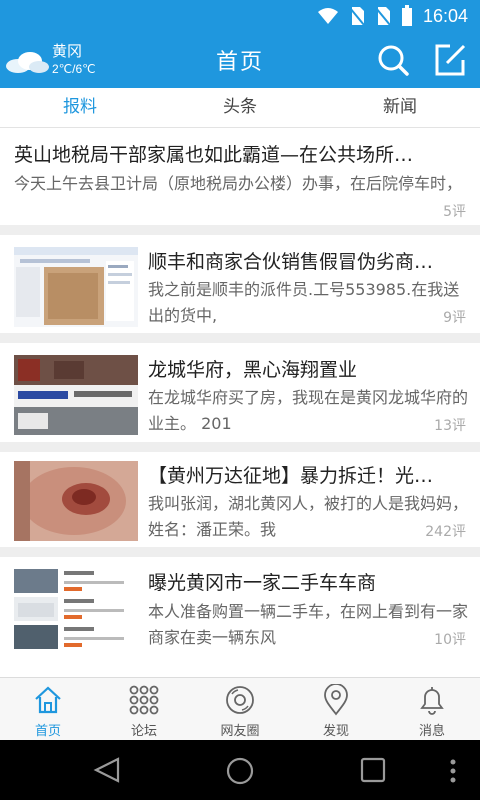 The image size is (480, 800). What do you see at coordinates (48, 700) in the screenshot?
I see `home-icon` at bounding box center [48, 700].